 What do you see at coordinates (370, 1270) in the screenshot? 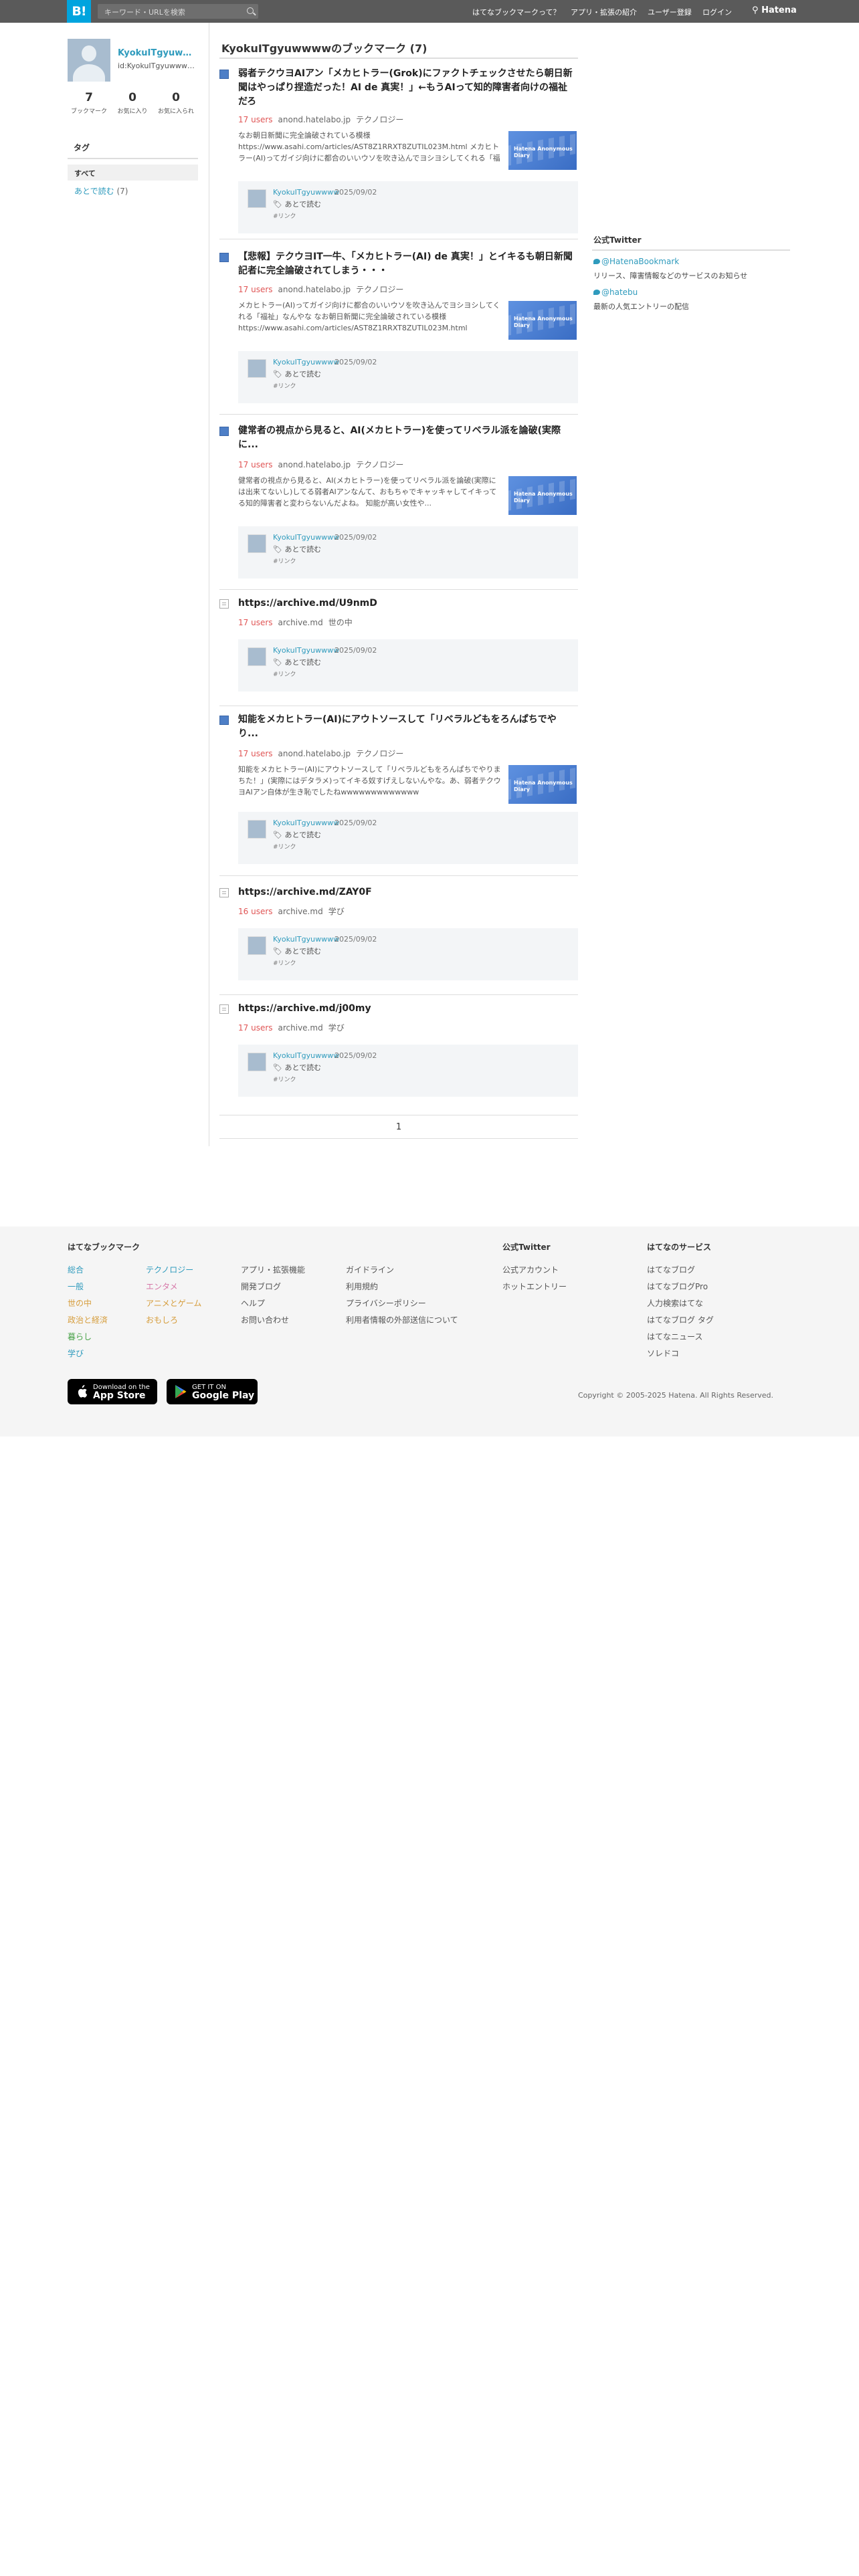
I see `footer-link-guideline: ガイドライン` at bounding box center [370, 1270].